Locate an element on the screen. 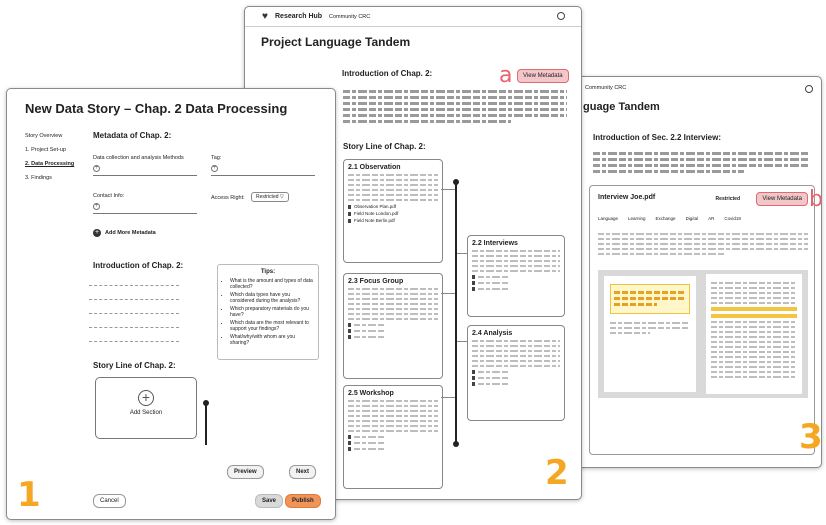 This screenshot has height=525, width=826. methods-label: Data collection and analysis Methods is located at coordinates (138, 158).